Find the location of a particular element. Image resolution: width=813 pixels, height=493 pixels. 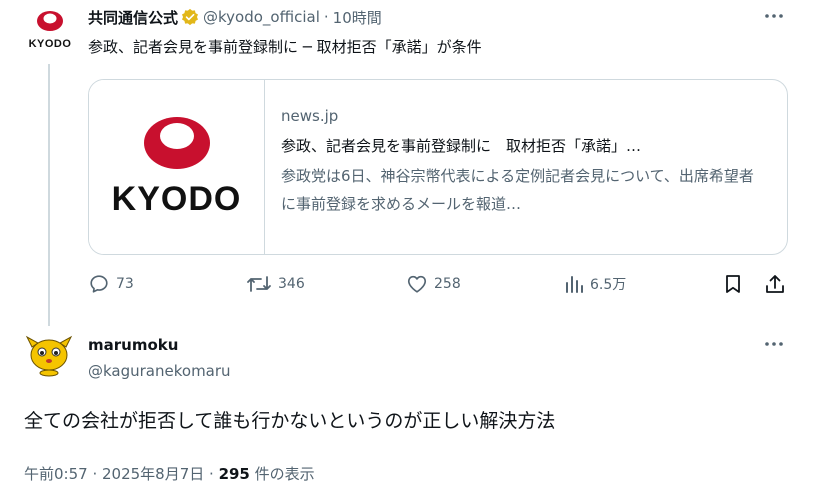

share-icon is located at coordinates (775, 284).